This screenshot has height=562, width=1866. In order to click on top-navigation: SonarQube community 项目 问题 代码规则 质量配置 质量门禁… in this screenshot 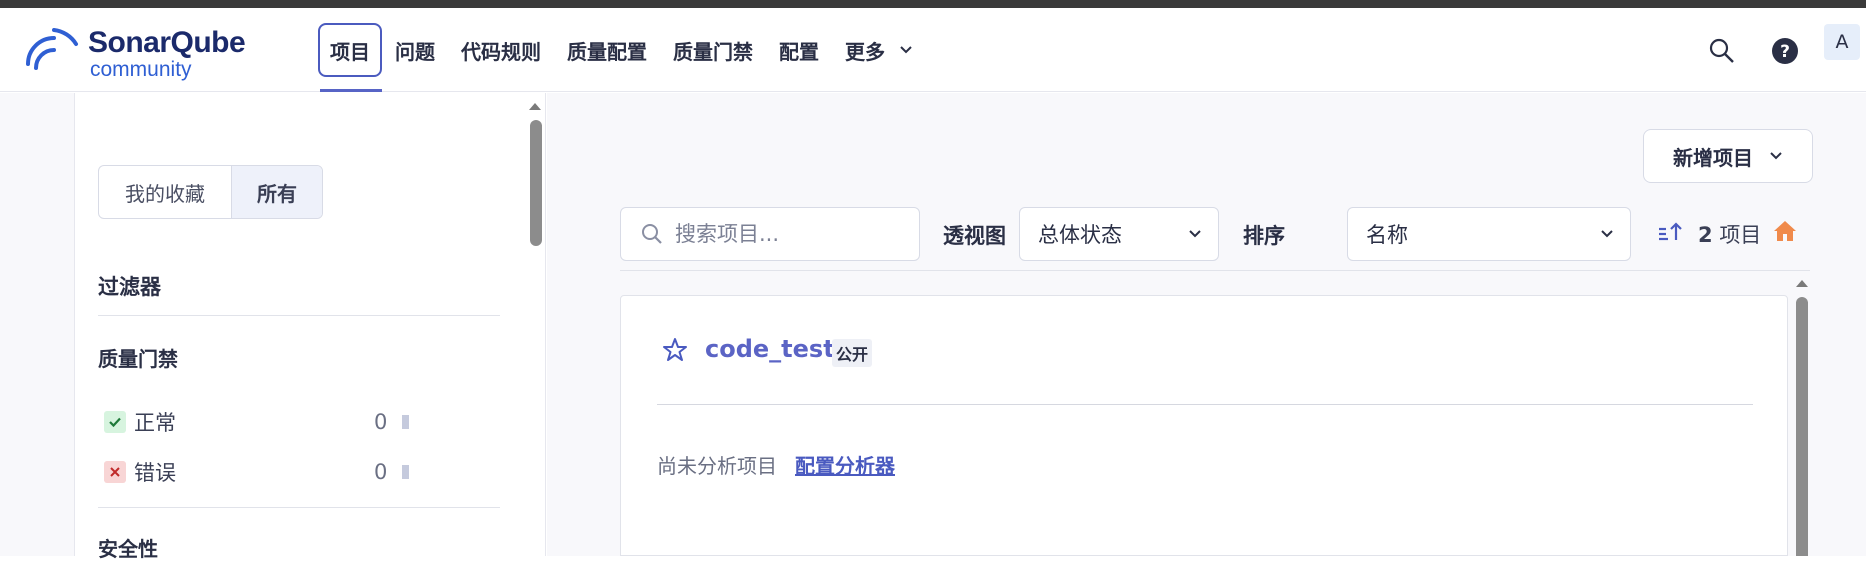, I will do `click(933, 50)`.